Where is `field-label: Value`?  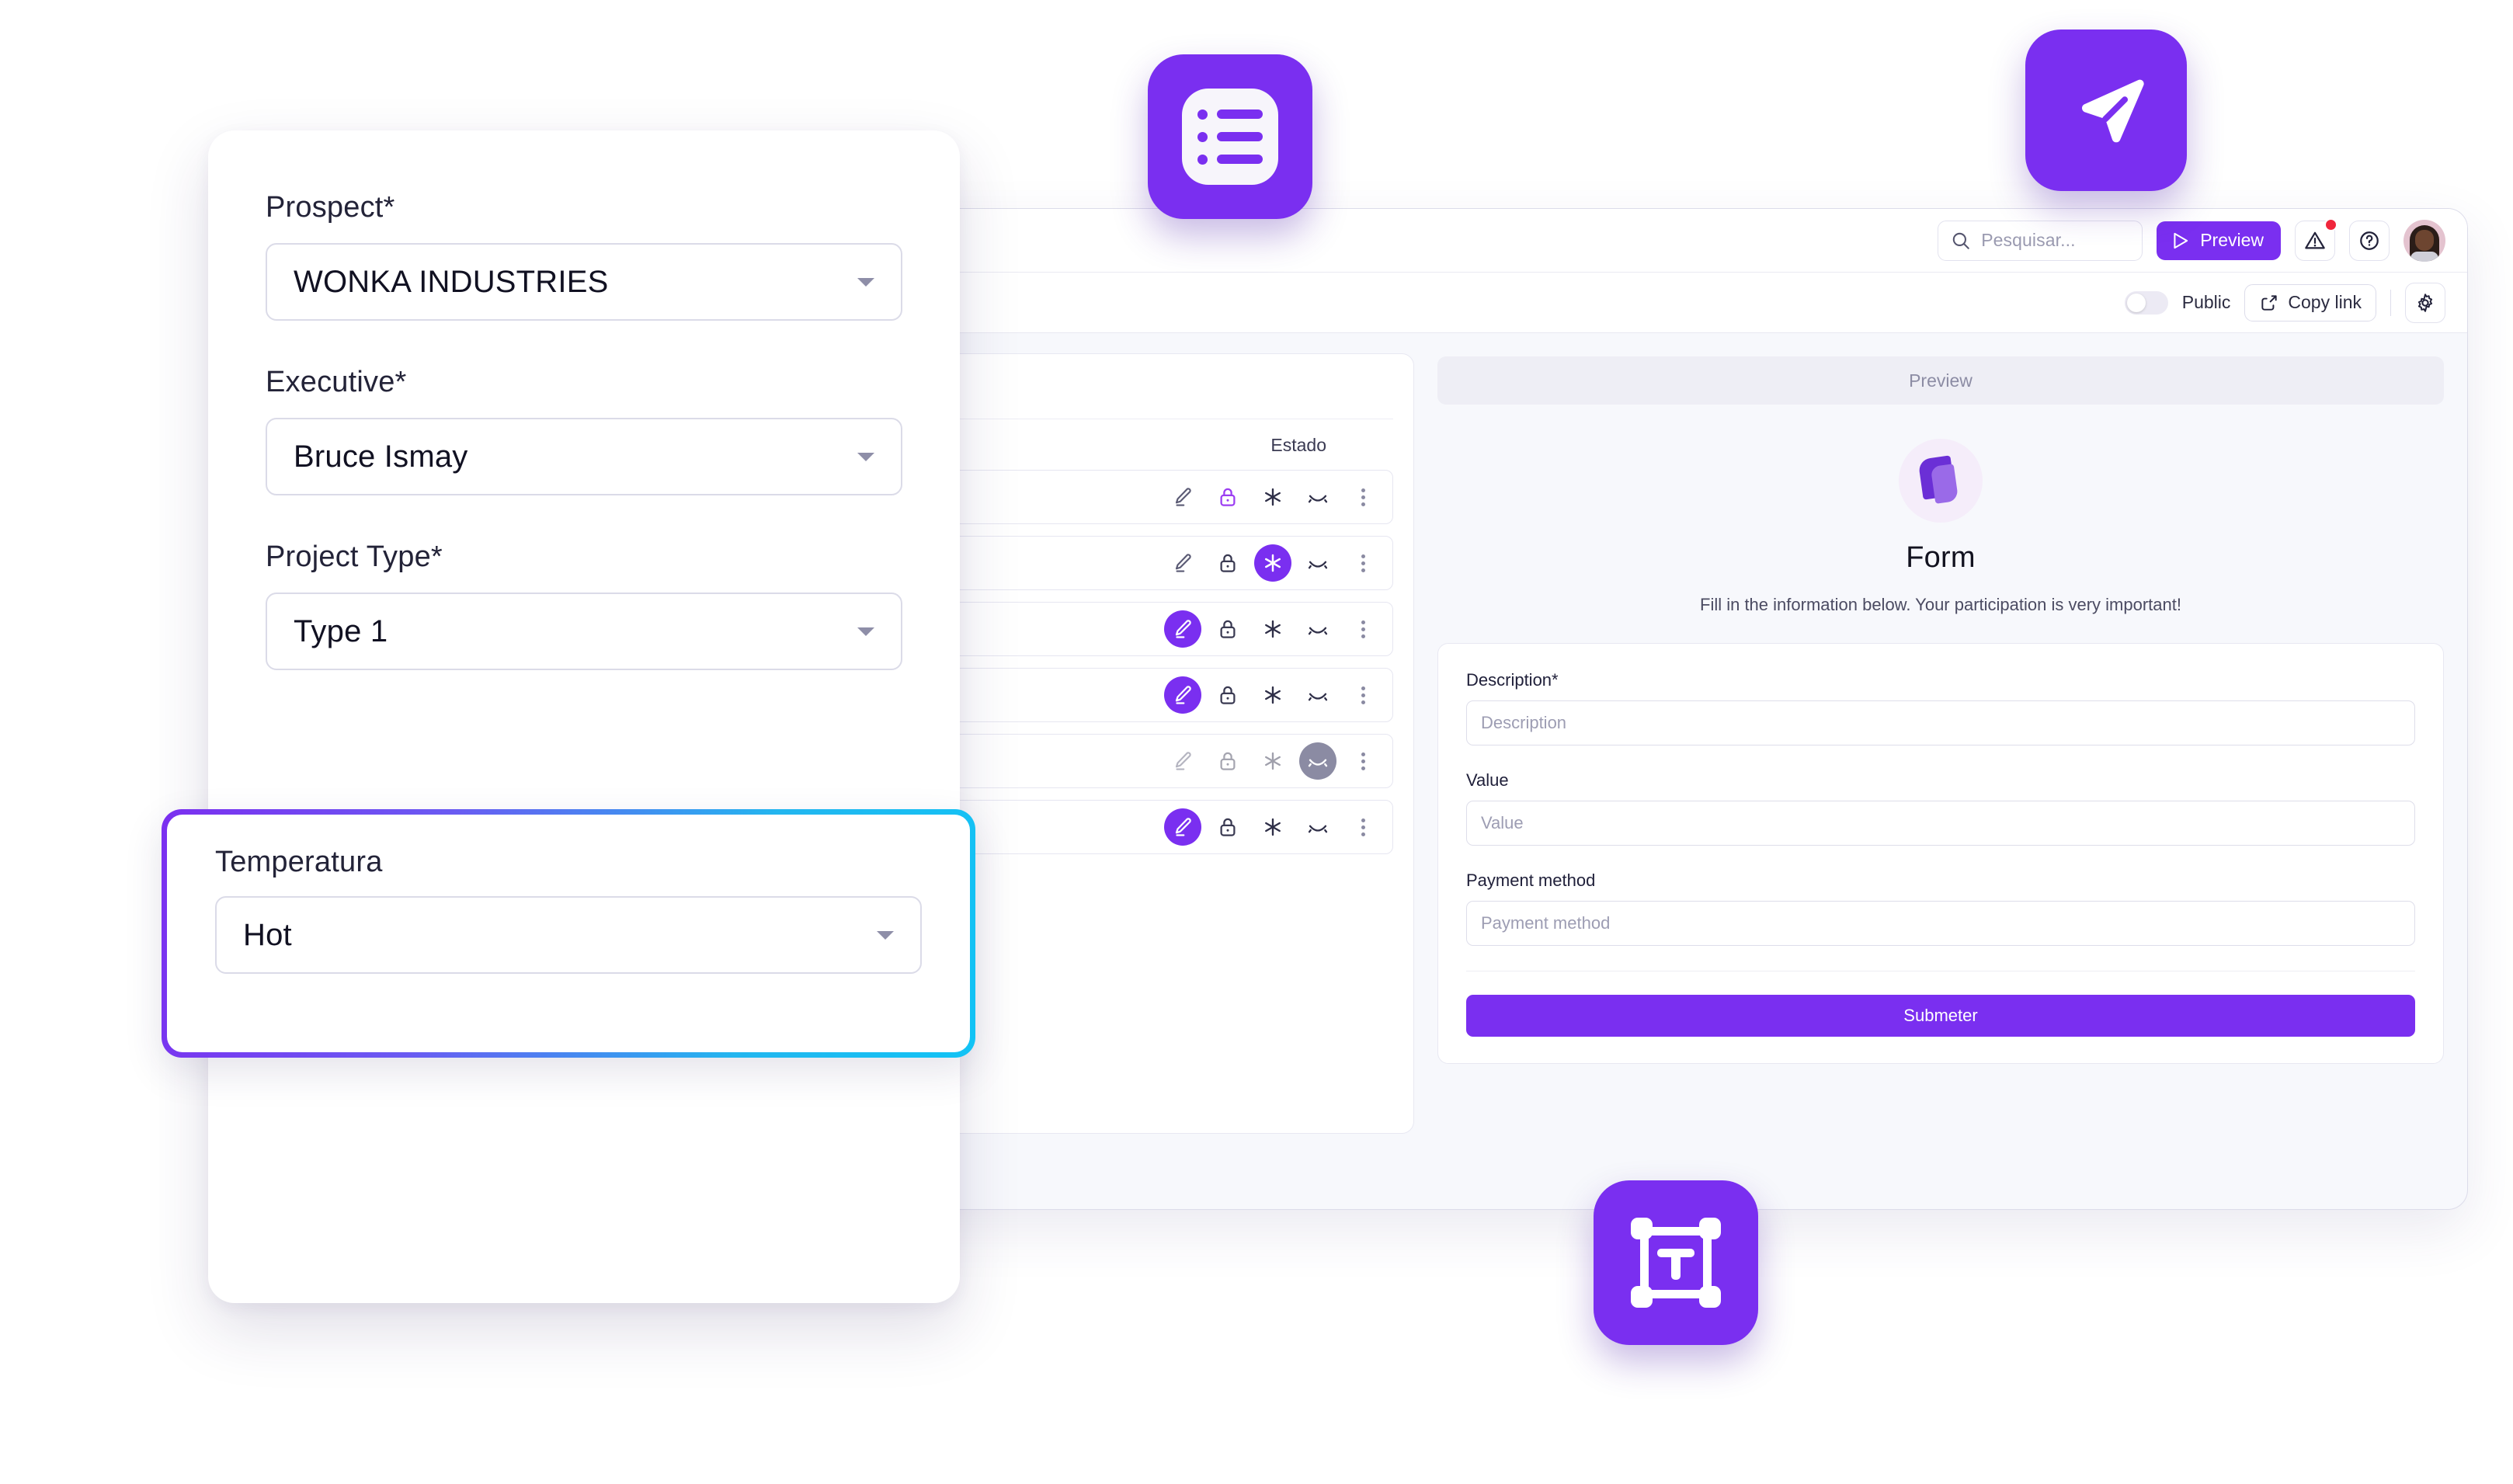
field-label: Value is located at coordinates (1487, 780).